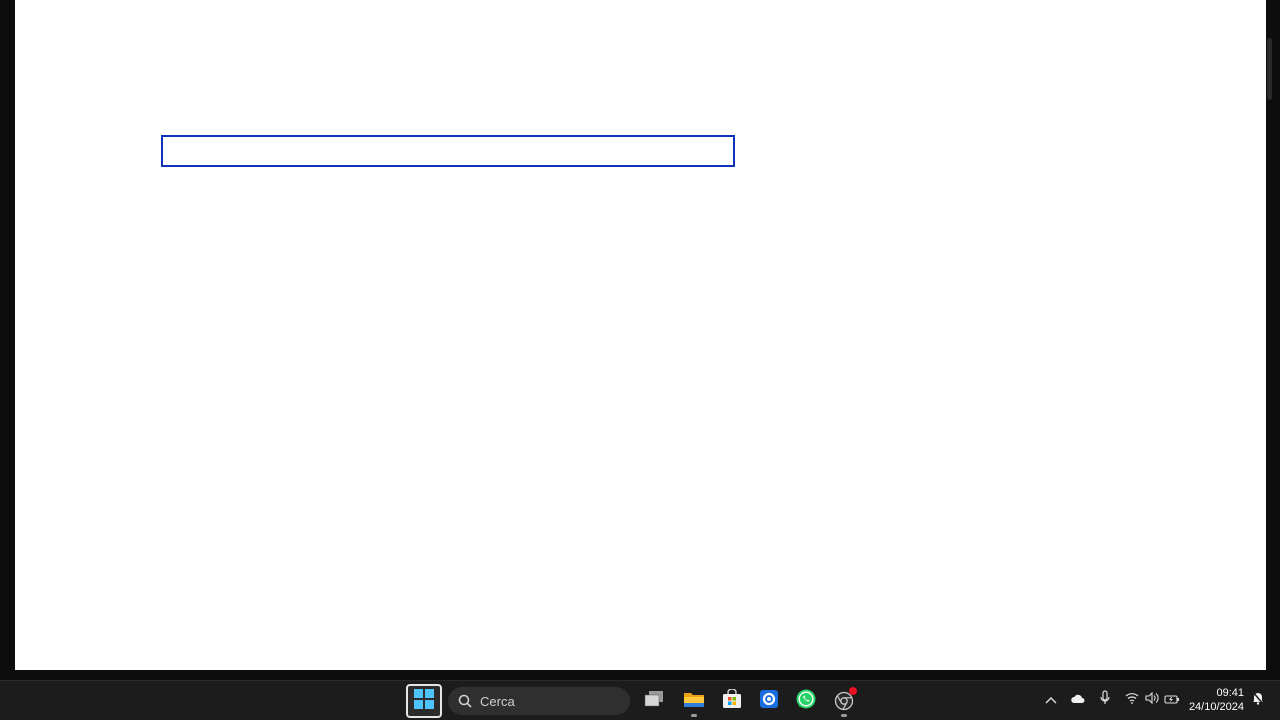  I want to click on battery-icon, so click(1172, 700).